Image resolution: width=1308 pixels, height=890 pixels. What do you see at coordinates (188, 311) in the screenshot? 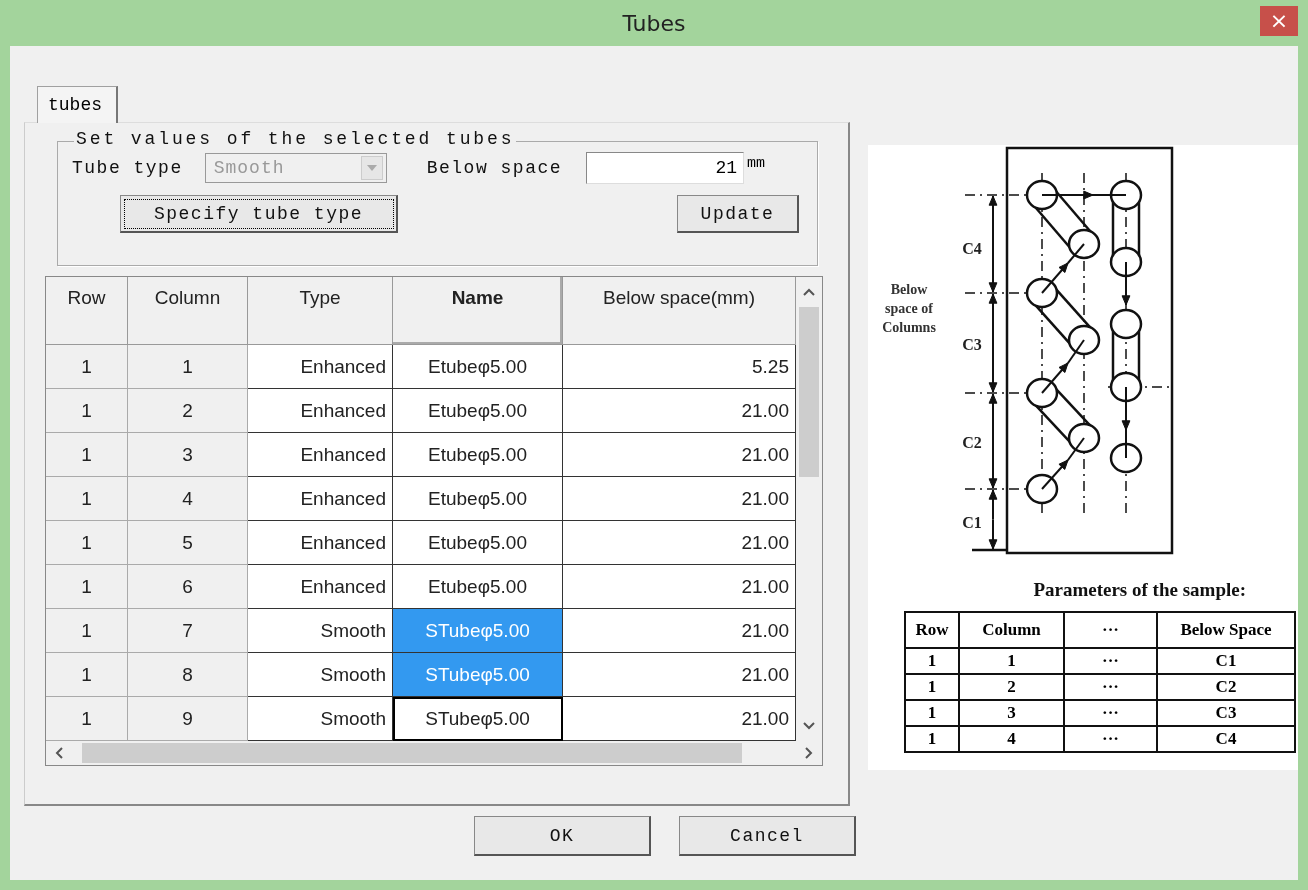
I see `column-header: Column` at bounding box center [188, 311].